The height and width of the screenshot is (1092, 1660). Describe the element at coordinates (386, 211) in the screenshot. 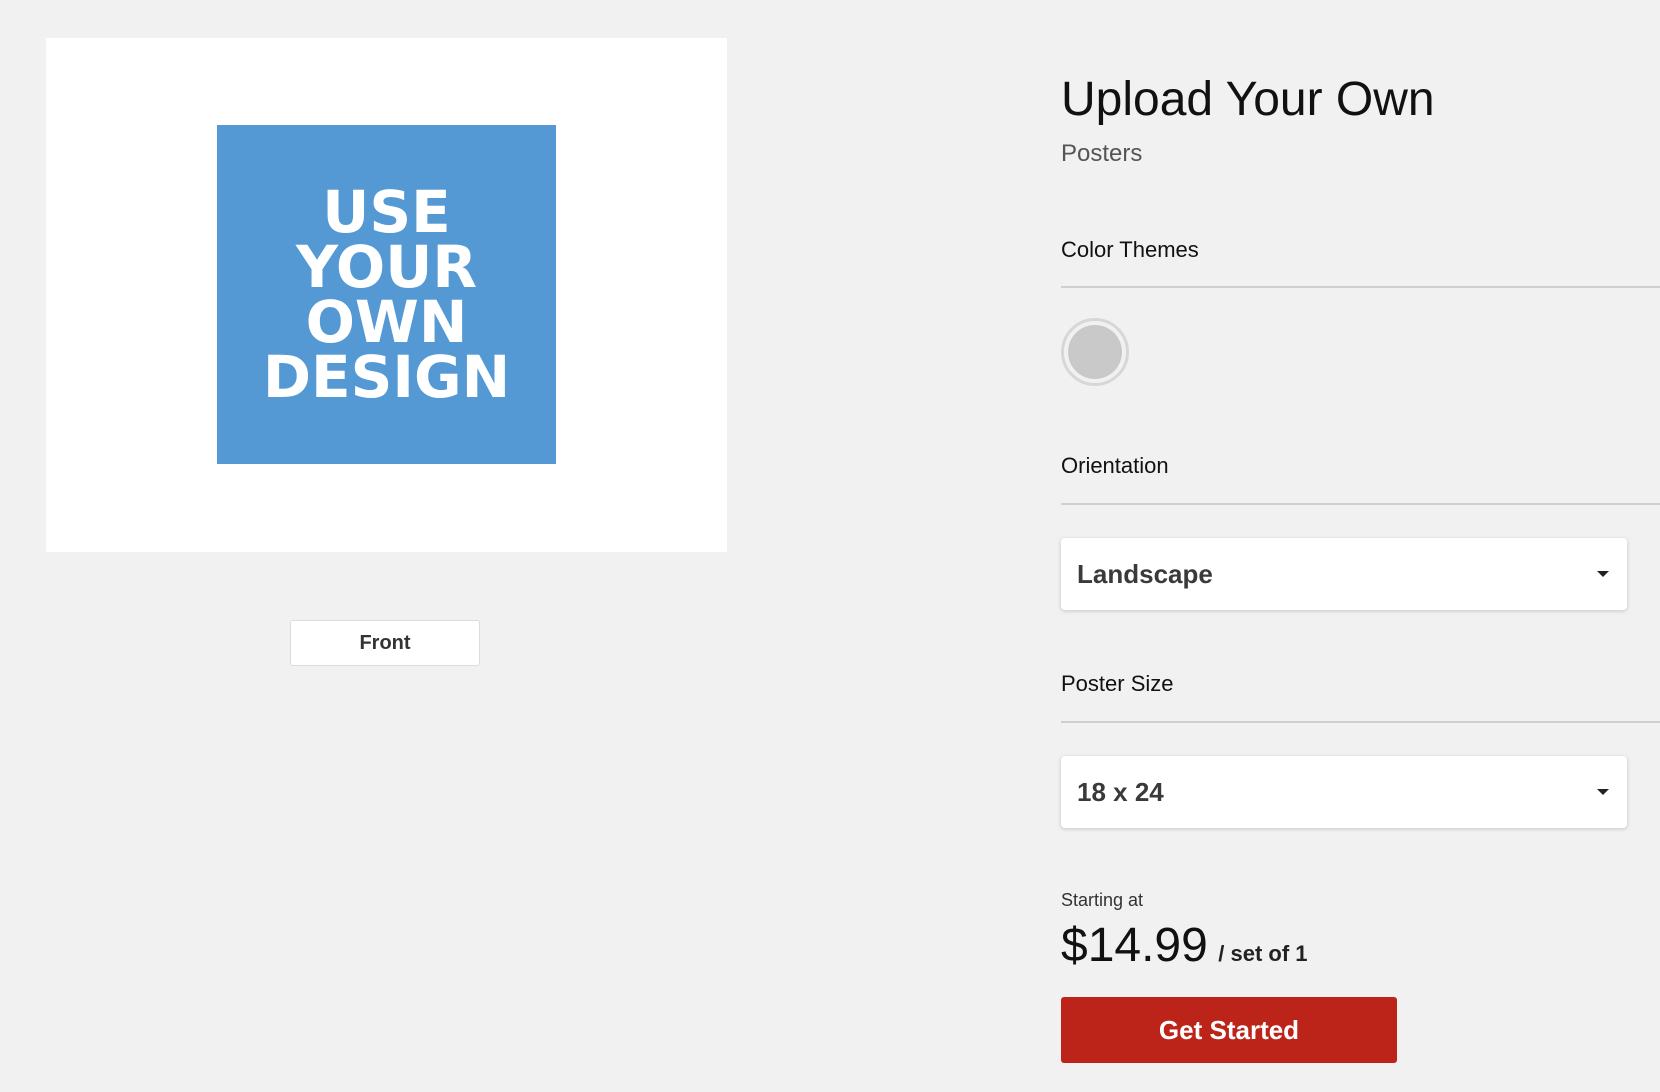

I see `design-text-line: USE` at that location.